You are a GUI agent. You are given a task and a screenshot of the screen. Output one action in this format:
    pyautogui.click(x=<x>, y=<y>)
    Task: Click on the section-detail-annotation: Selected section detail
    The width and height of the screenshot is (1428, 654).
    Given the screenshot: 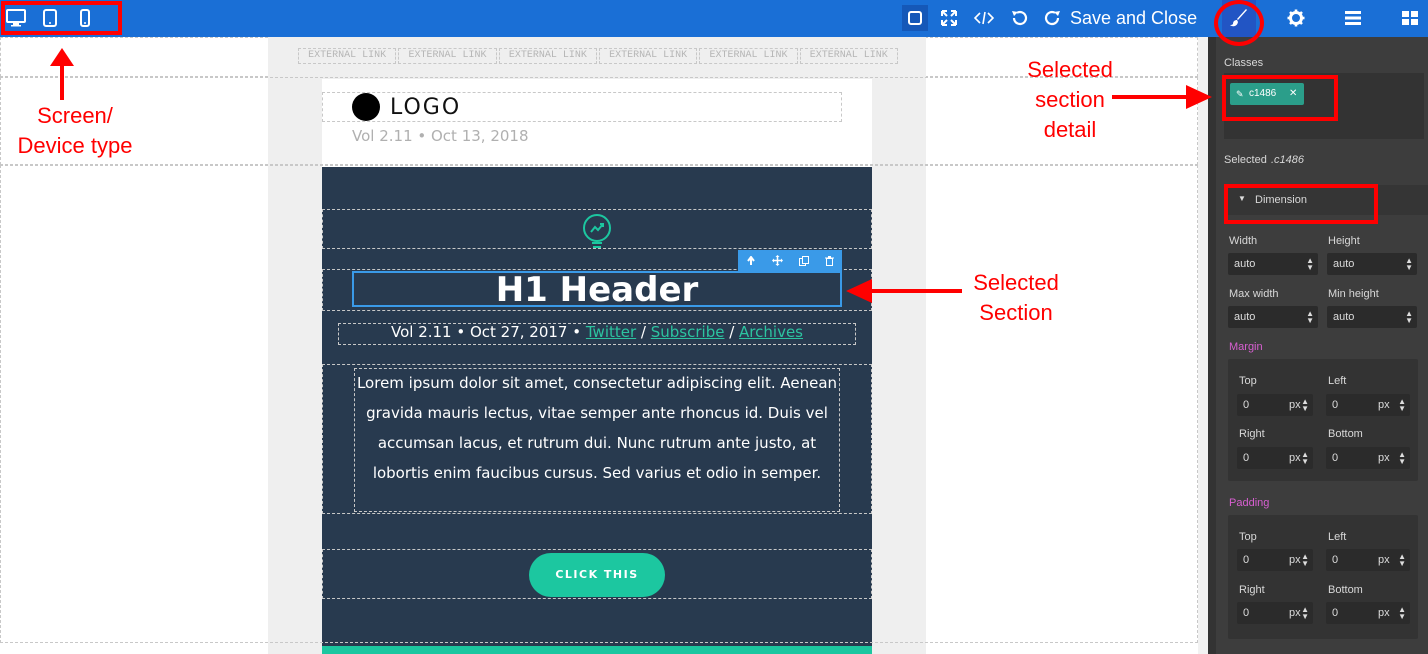 What is the action you would take?
    pyautogui.click(x=1070, y=99)
    